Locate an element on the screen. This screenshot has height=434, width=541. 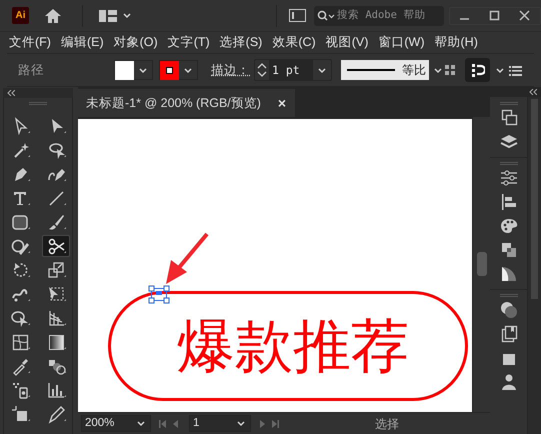
scrollbar-thumb is located at coordinates (481, 264).